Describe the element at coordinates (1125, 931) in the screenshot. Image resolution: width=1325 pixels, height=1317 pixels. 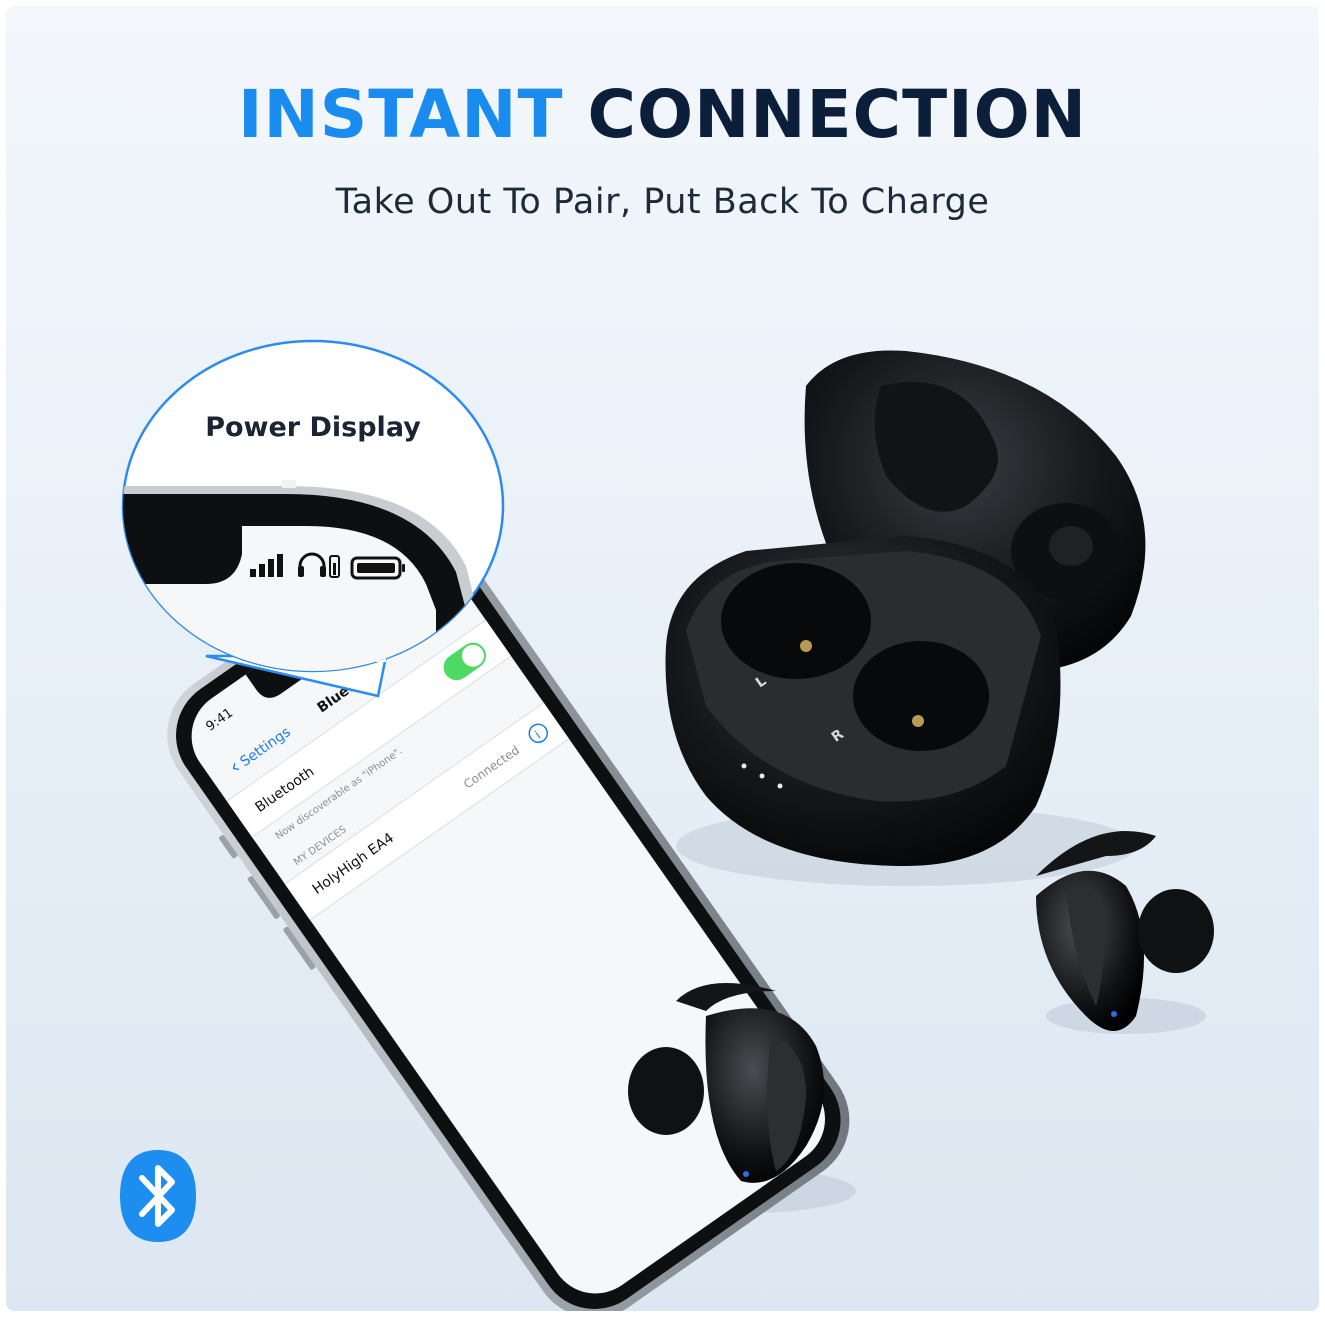
I see `earbud-right` at that location.